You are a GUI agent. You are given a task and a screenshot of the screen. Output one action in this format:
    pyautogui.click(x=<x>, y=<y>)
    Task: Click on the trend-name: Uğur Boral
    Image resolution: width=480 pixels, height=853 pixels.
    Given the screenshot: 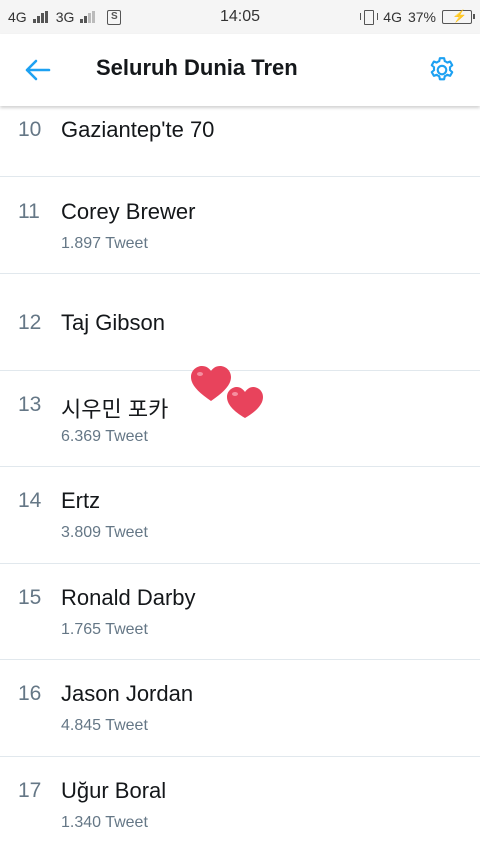 What is the action you would take?
    pyautogui.click(x=114, y=790)
    